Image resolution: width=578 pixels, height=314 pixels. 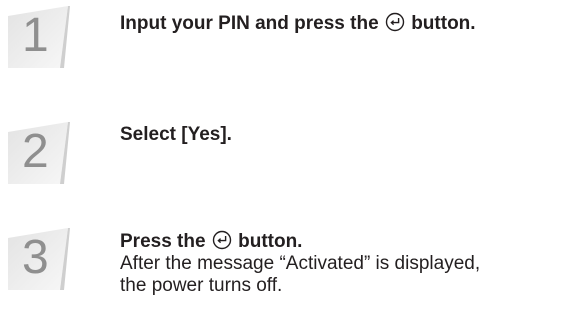 I want to click on step-number: 1, so click(x=35, y=35).